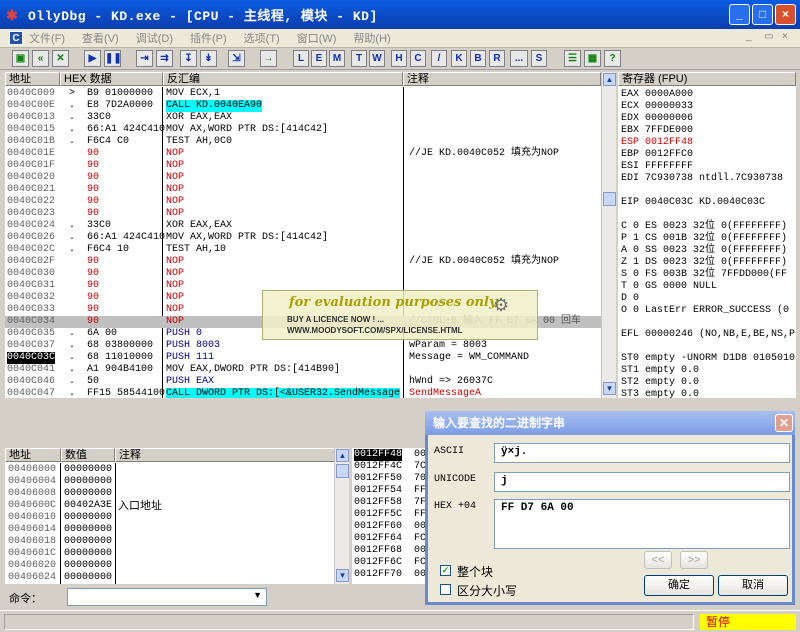  What do you see at coordinates (167, 597) in the screenshot?
I see `command-input: ▼` at bounding box center [167, 597].